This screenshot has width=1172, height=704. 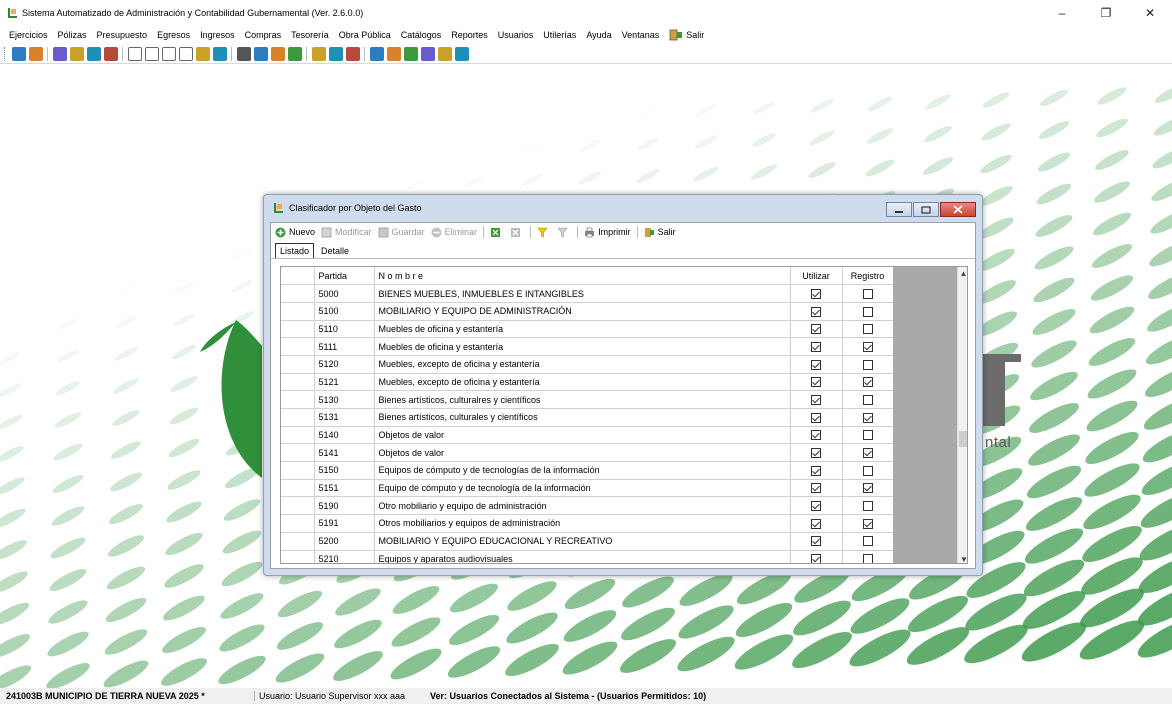 What do you see at coordinates (310, 35) in the screenshot?
I see `menu-tesoreria: Tesorería` at bounding box center [310, 35].